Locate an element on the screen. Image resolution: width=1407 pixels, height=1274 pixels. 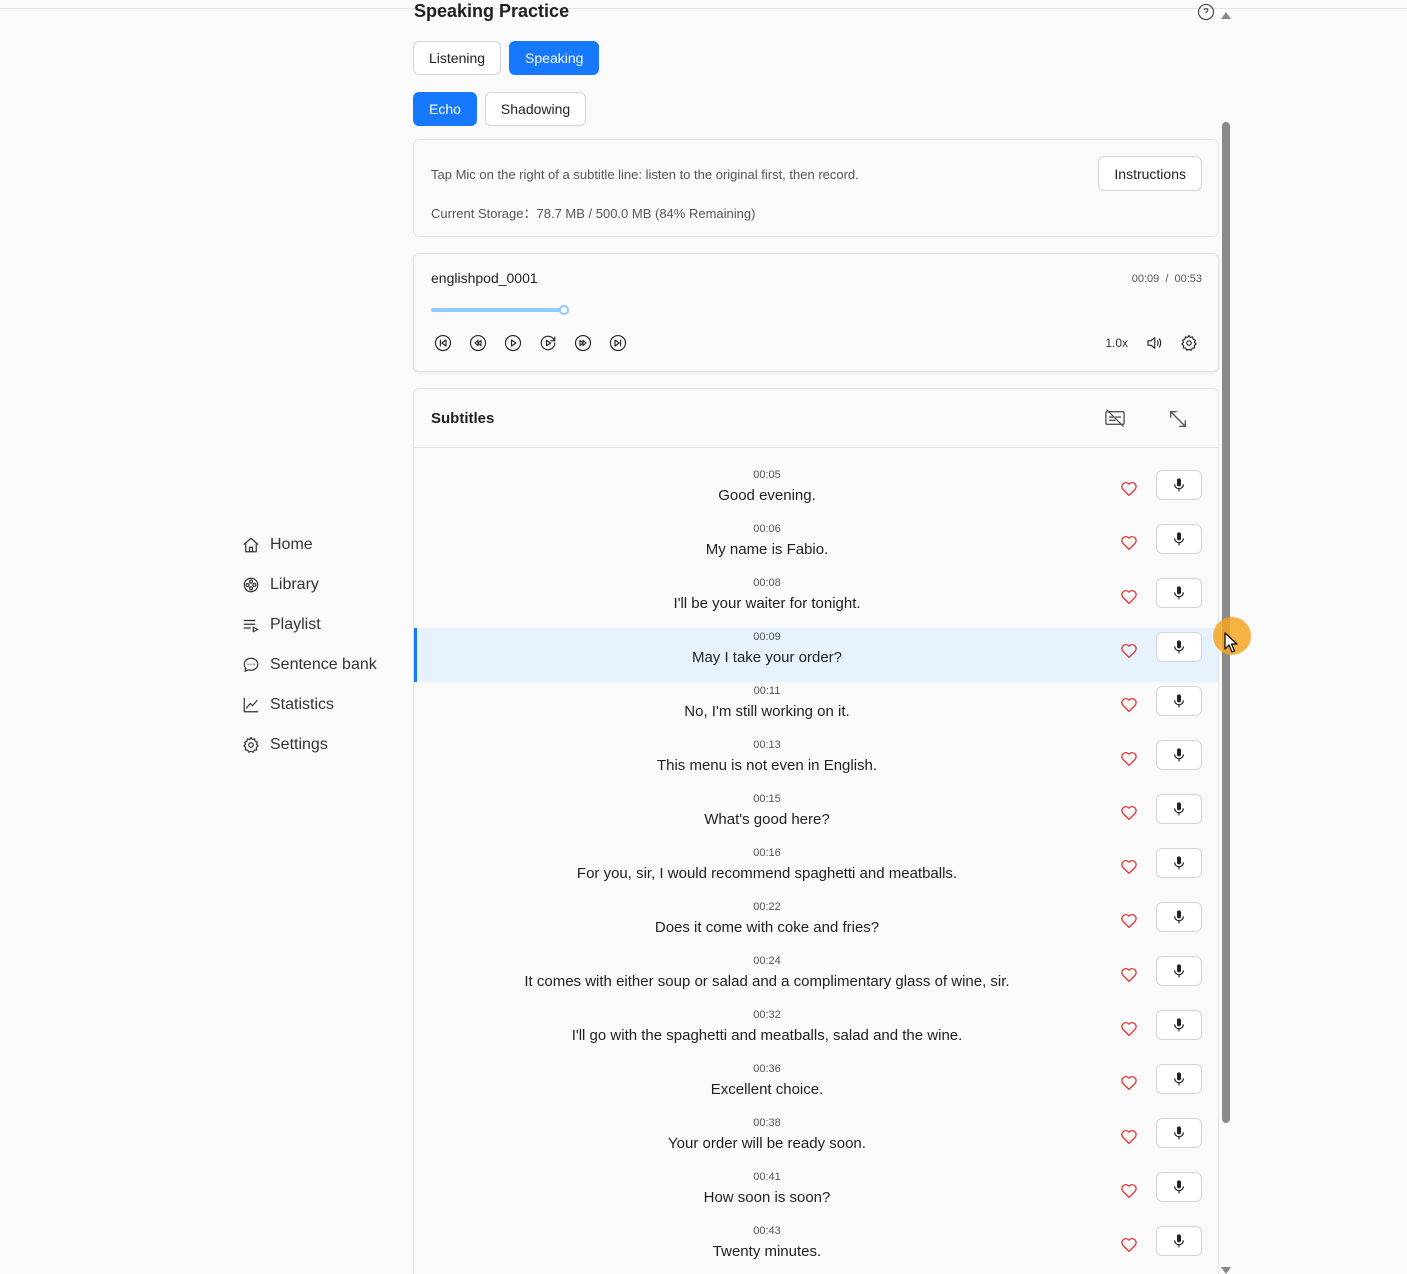
subtitle-row: 00:11 No, I'm still working on it. is located at coordinates (816, 709).